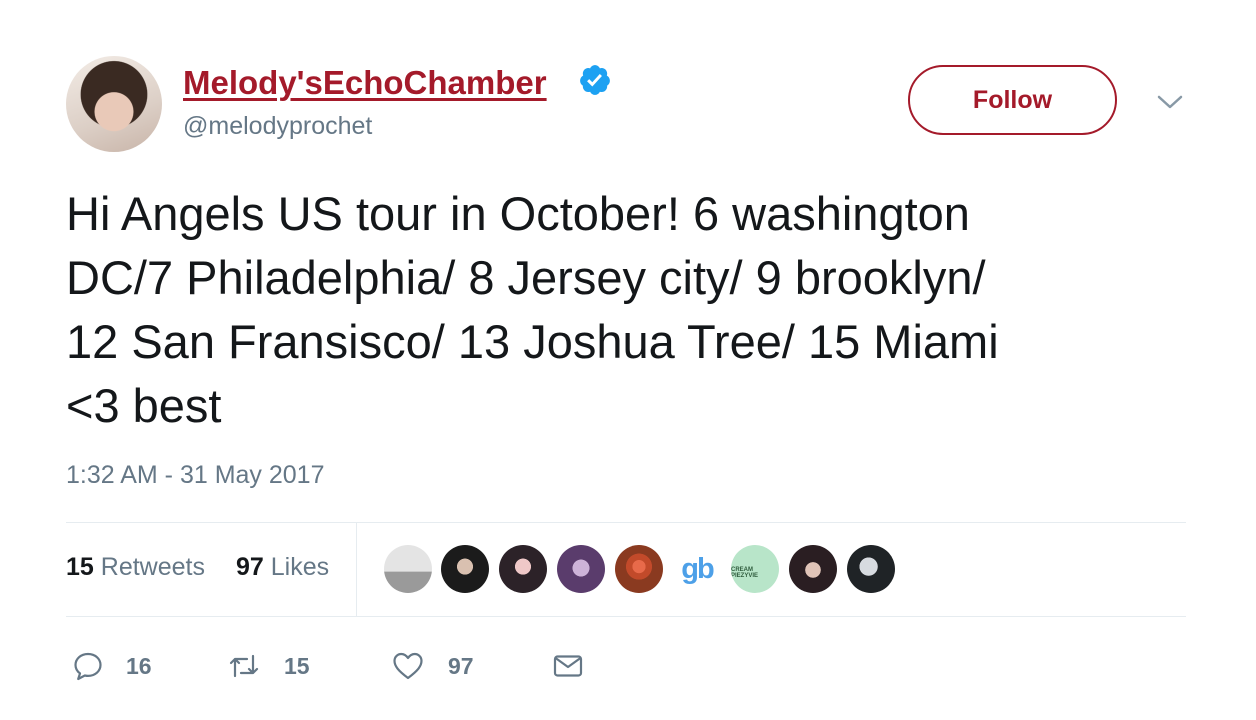 The width and height of the screenshot is (1256, 720). Describe the element at coordinates (278, 126) in the screenshot. I see `user-handle: @melodyprochet` at that location.